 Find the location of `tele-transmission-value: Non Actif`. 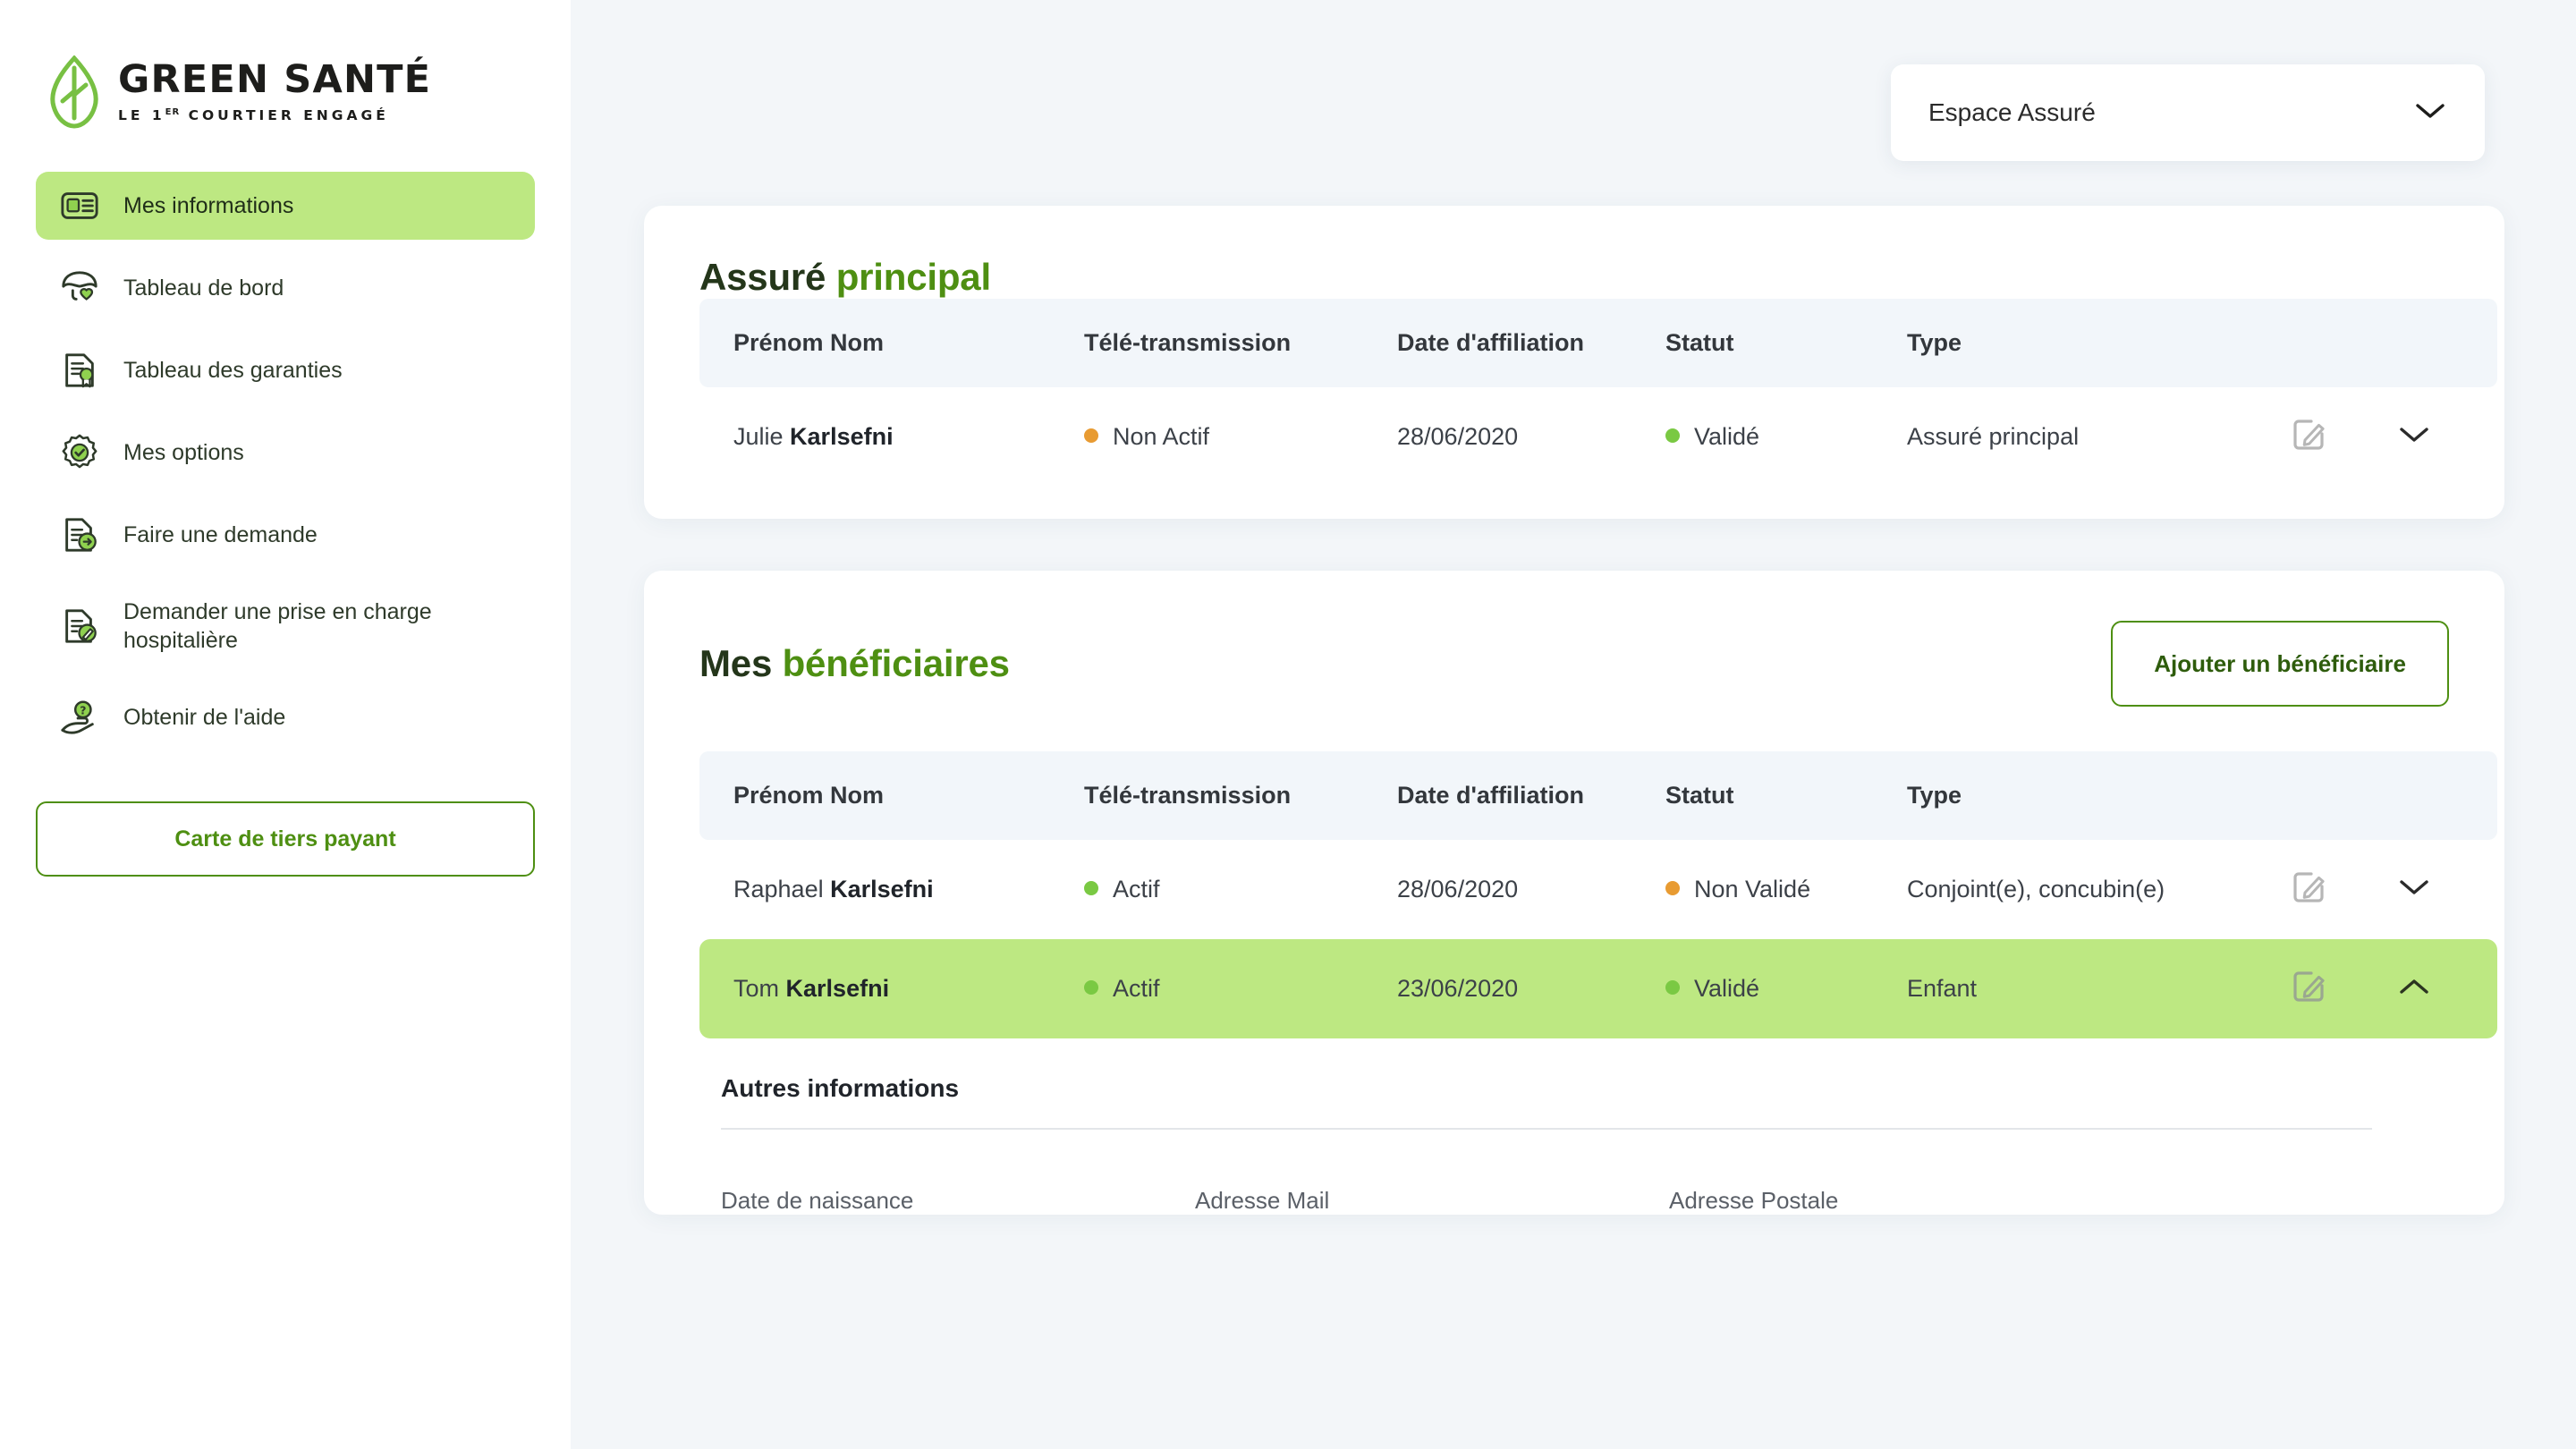

tele-transmission-value: Non Actif is located at coordinates (1161, 436).